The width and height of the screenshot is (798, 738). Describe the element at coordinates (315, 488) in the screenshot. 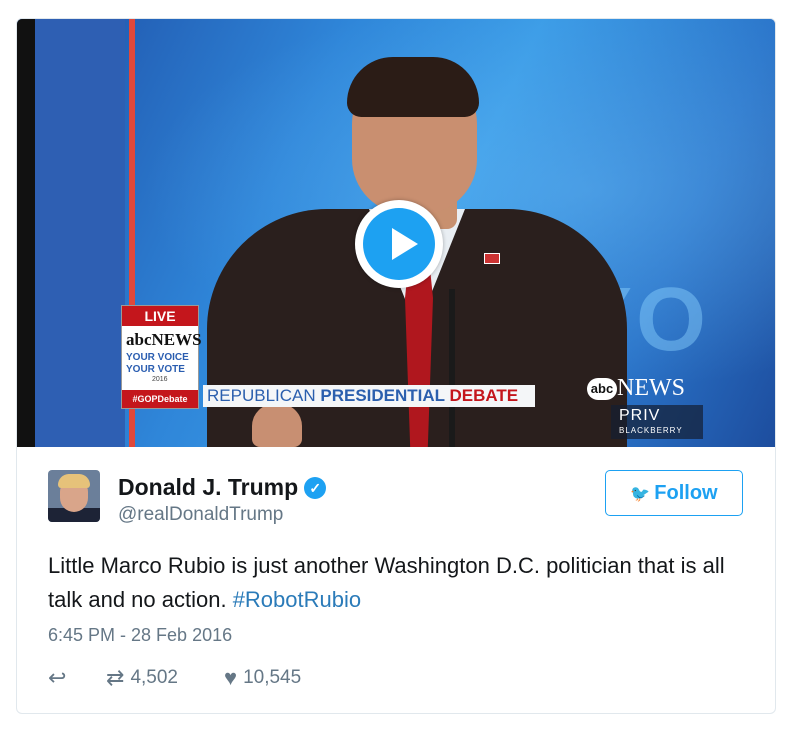

I see `verified-icon: ✓` at that location.